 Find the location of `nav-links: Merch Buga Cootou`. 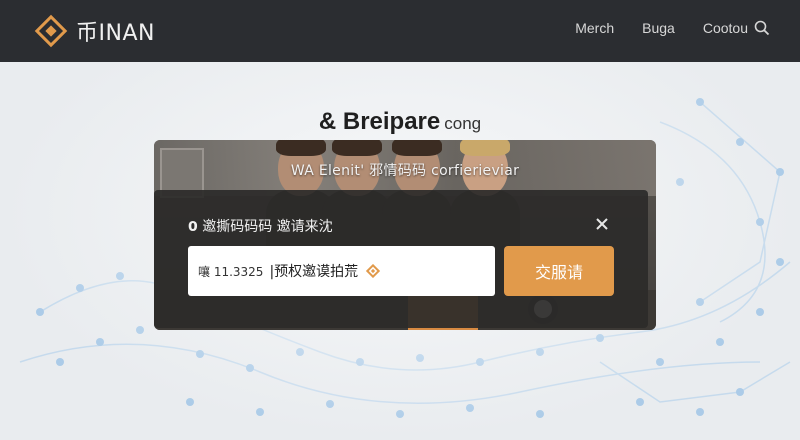

nav-links: Merch Buga Cootou is located at coordinates (658, 28).